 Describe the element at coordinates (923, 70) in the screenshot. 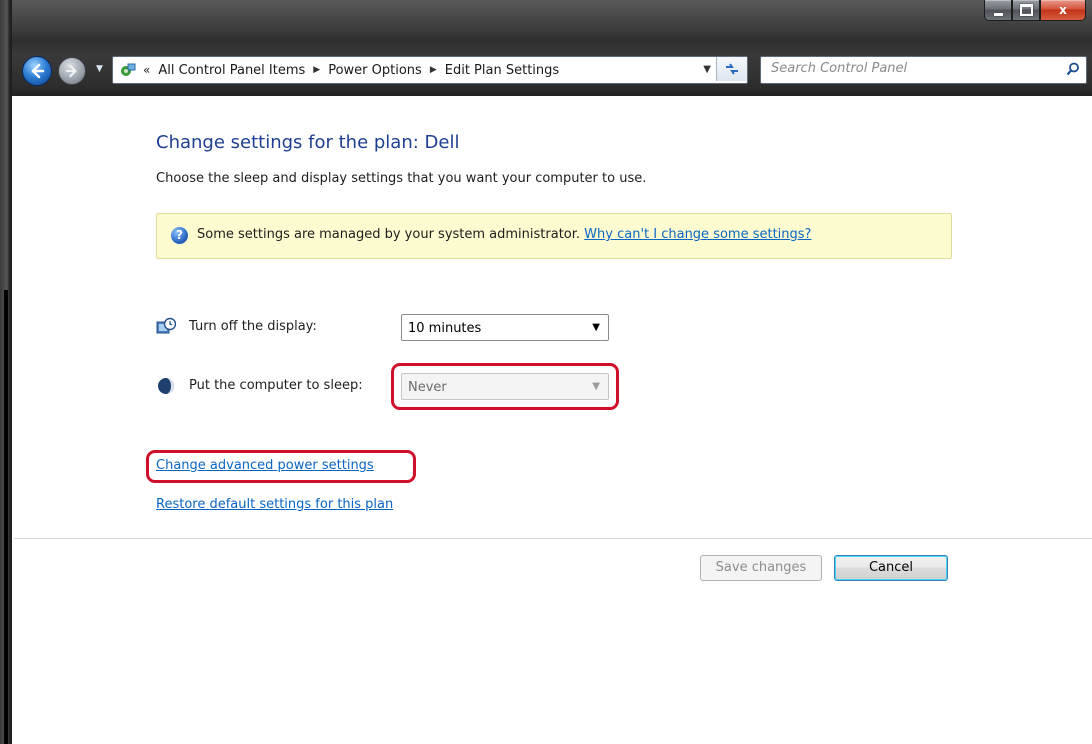

I see `search-input: Search Control Panel` at that location.